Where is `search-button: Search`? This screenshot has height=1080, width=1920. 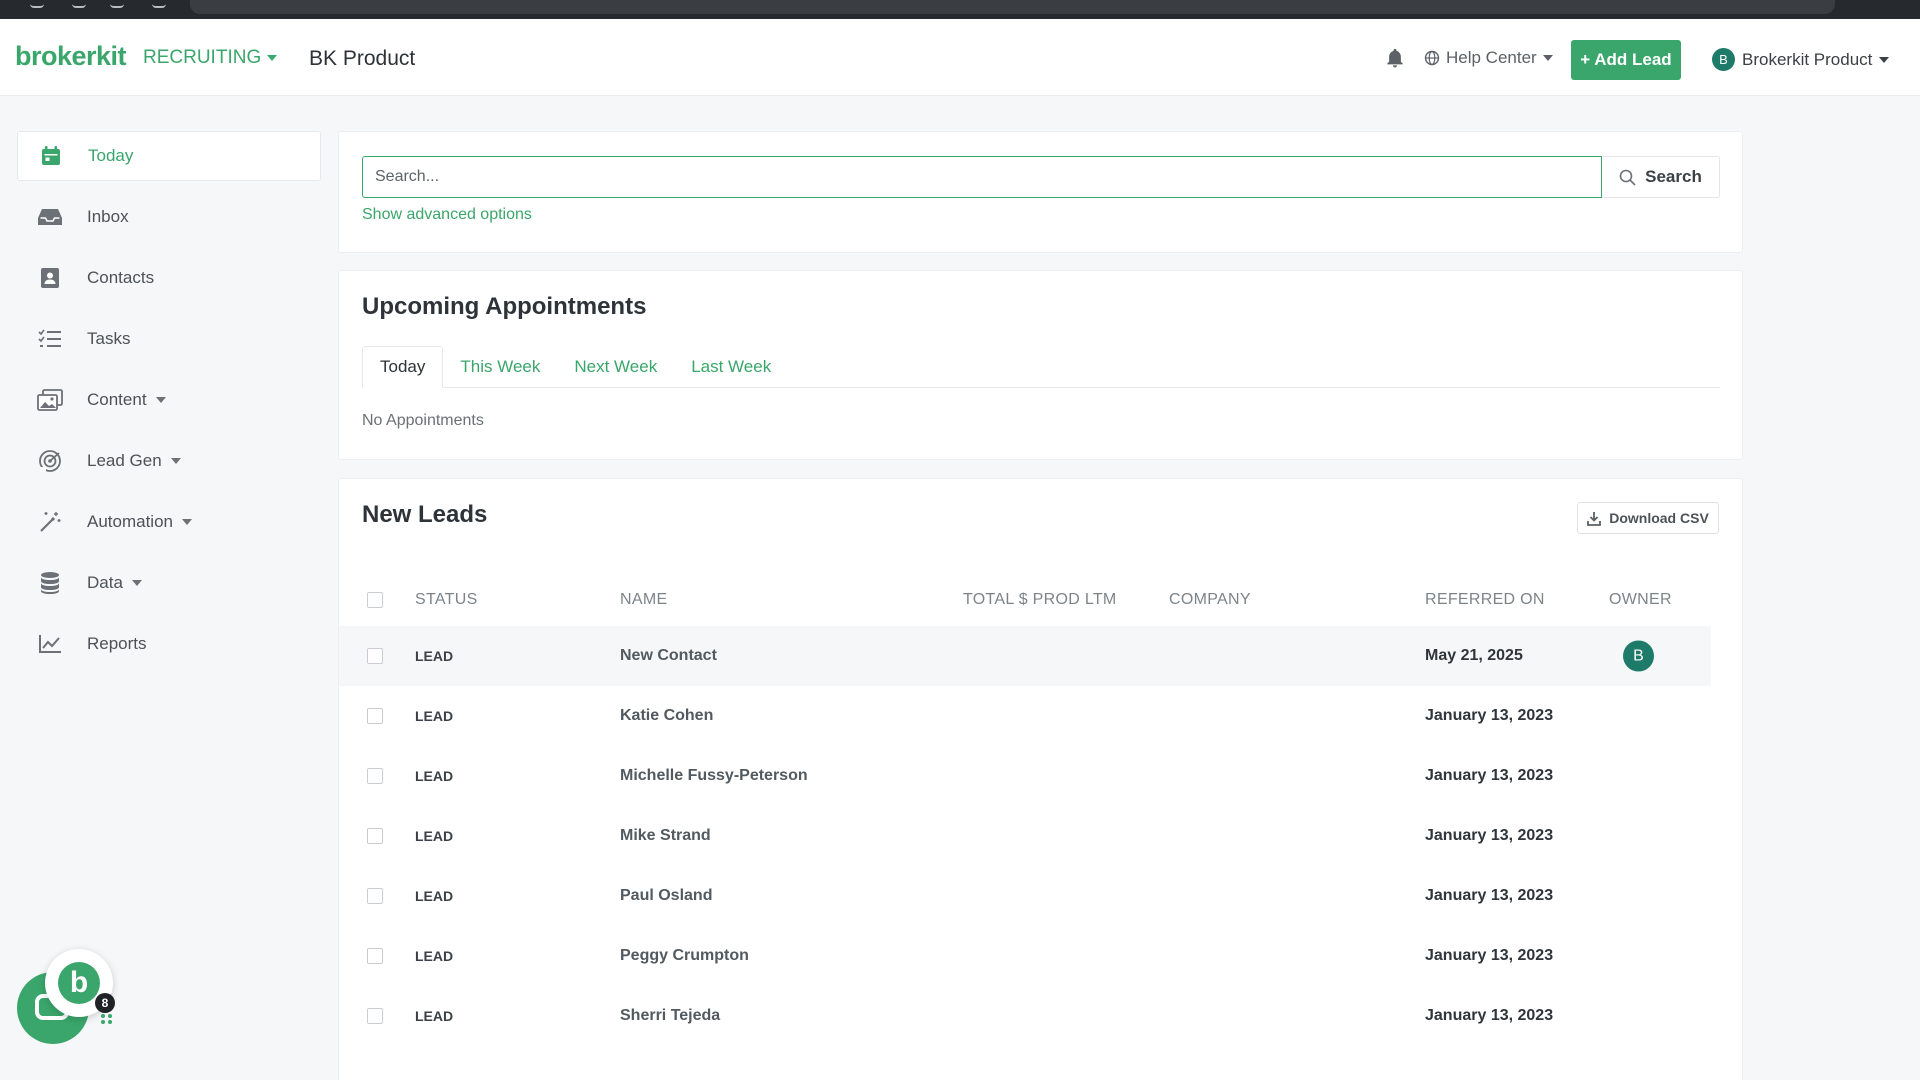 search-button: Search is located at coordinates (1661, 177).